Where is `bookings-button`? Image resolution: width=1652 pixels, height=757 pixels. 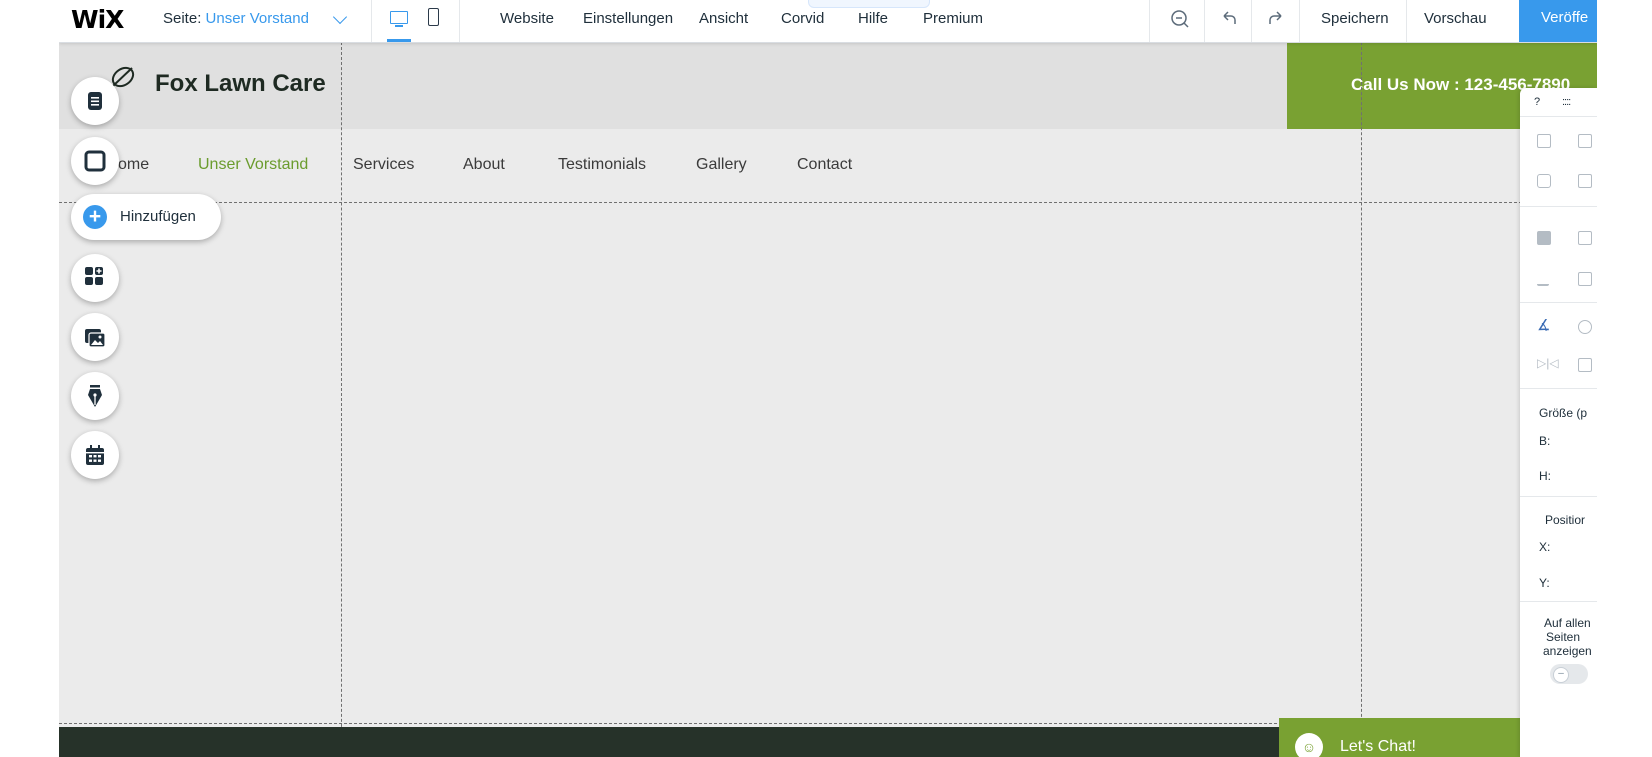 bookings-button is located at coordinates (95, 455).